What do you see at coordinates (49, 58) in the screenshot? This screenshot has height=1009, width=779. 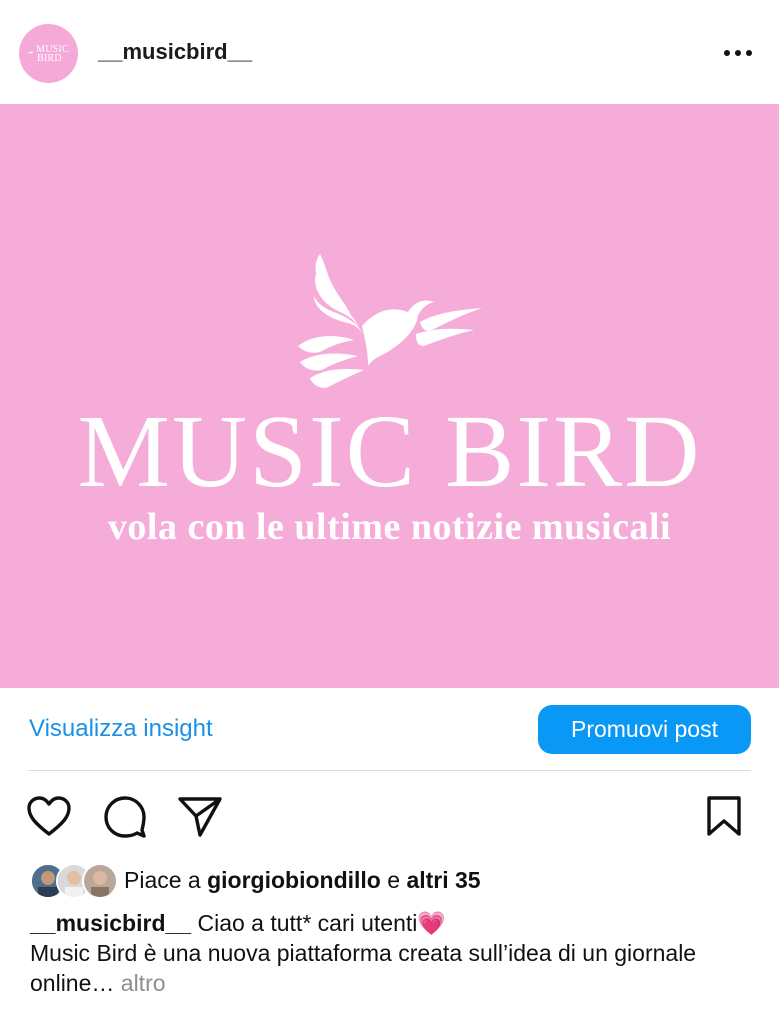 I see `avatar-text-line2: BIRD` at bounding box center [49, 58].